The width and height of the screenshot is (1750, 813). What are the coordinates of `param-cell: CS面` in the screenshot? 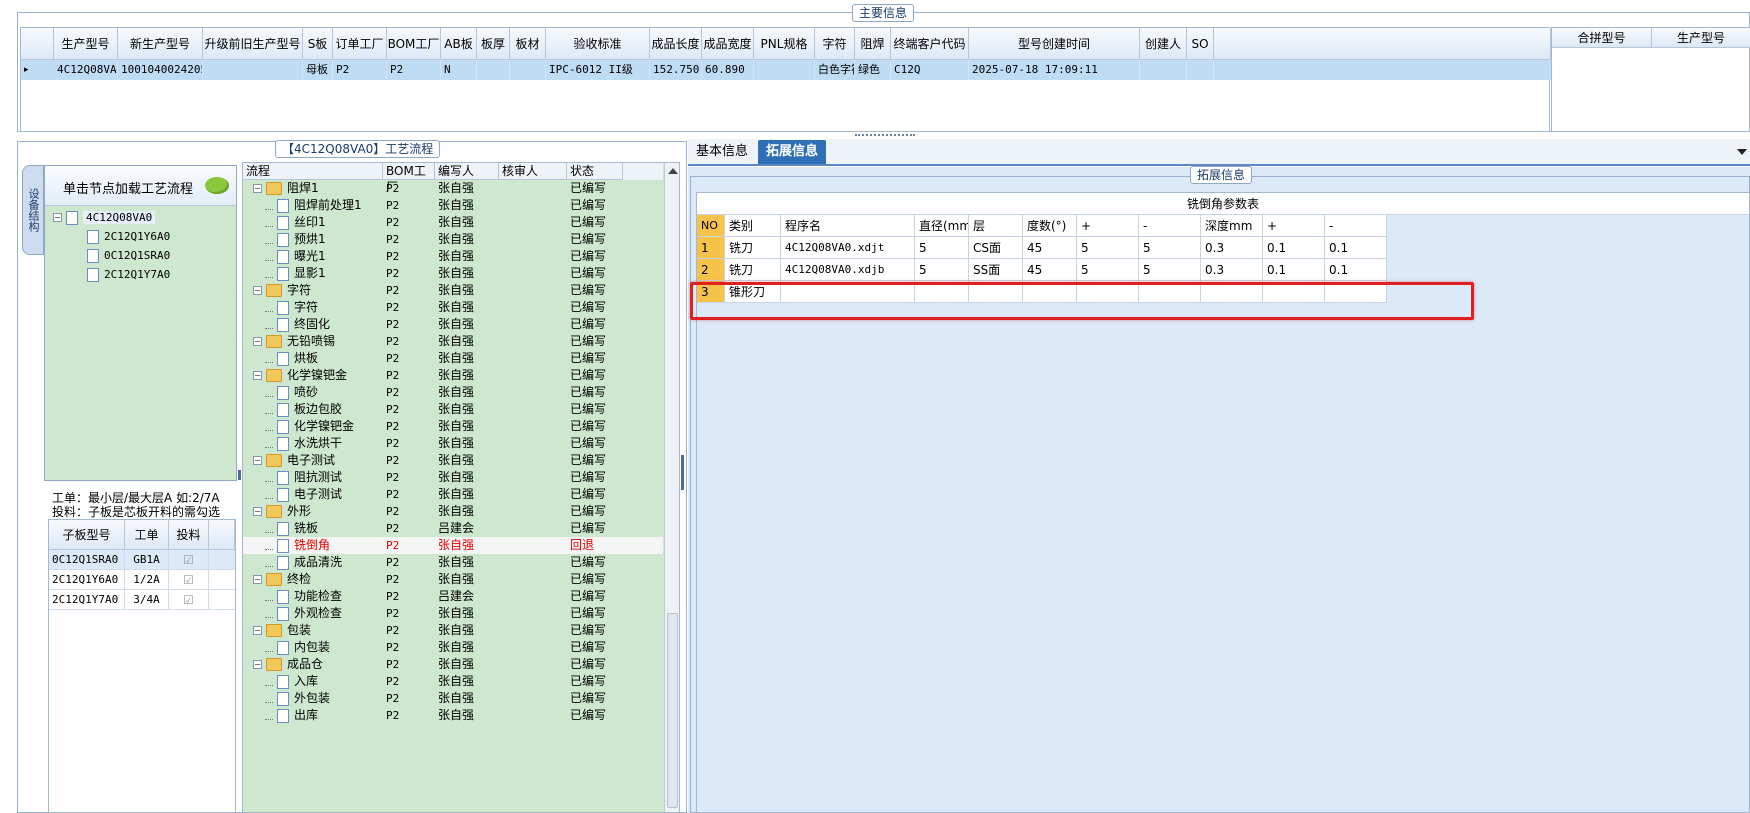 It's located at (996, 248).